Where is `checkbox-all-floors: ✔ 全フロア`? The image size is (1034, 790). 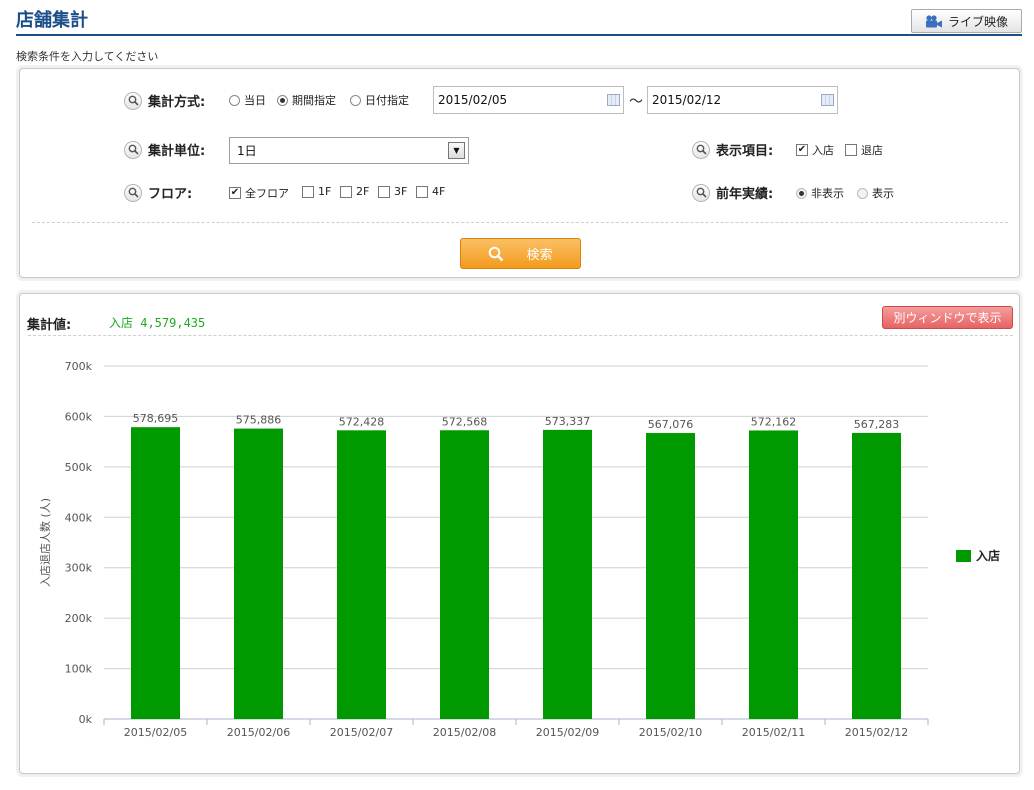 checkbox-all-floors: ✔ 全フロア is located at coordinates (259, 193).